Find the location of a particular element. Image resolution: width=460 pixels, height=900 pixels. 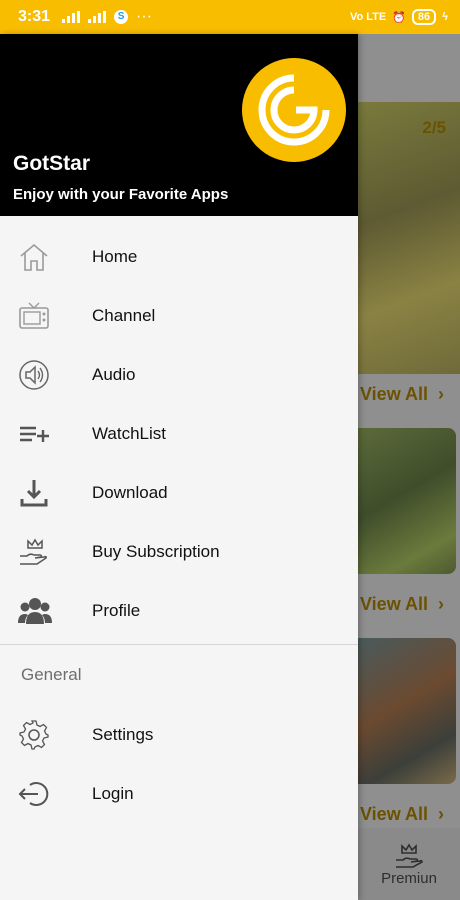

app-name: GotStar is located at coordinates (52, 163).